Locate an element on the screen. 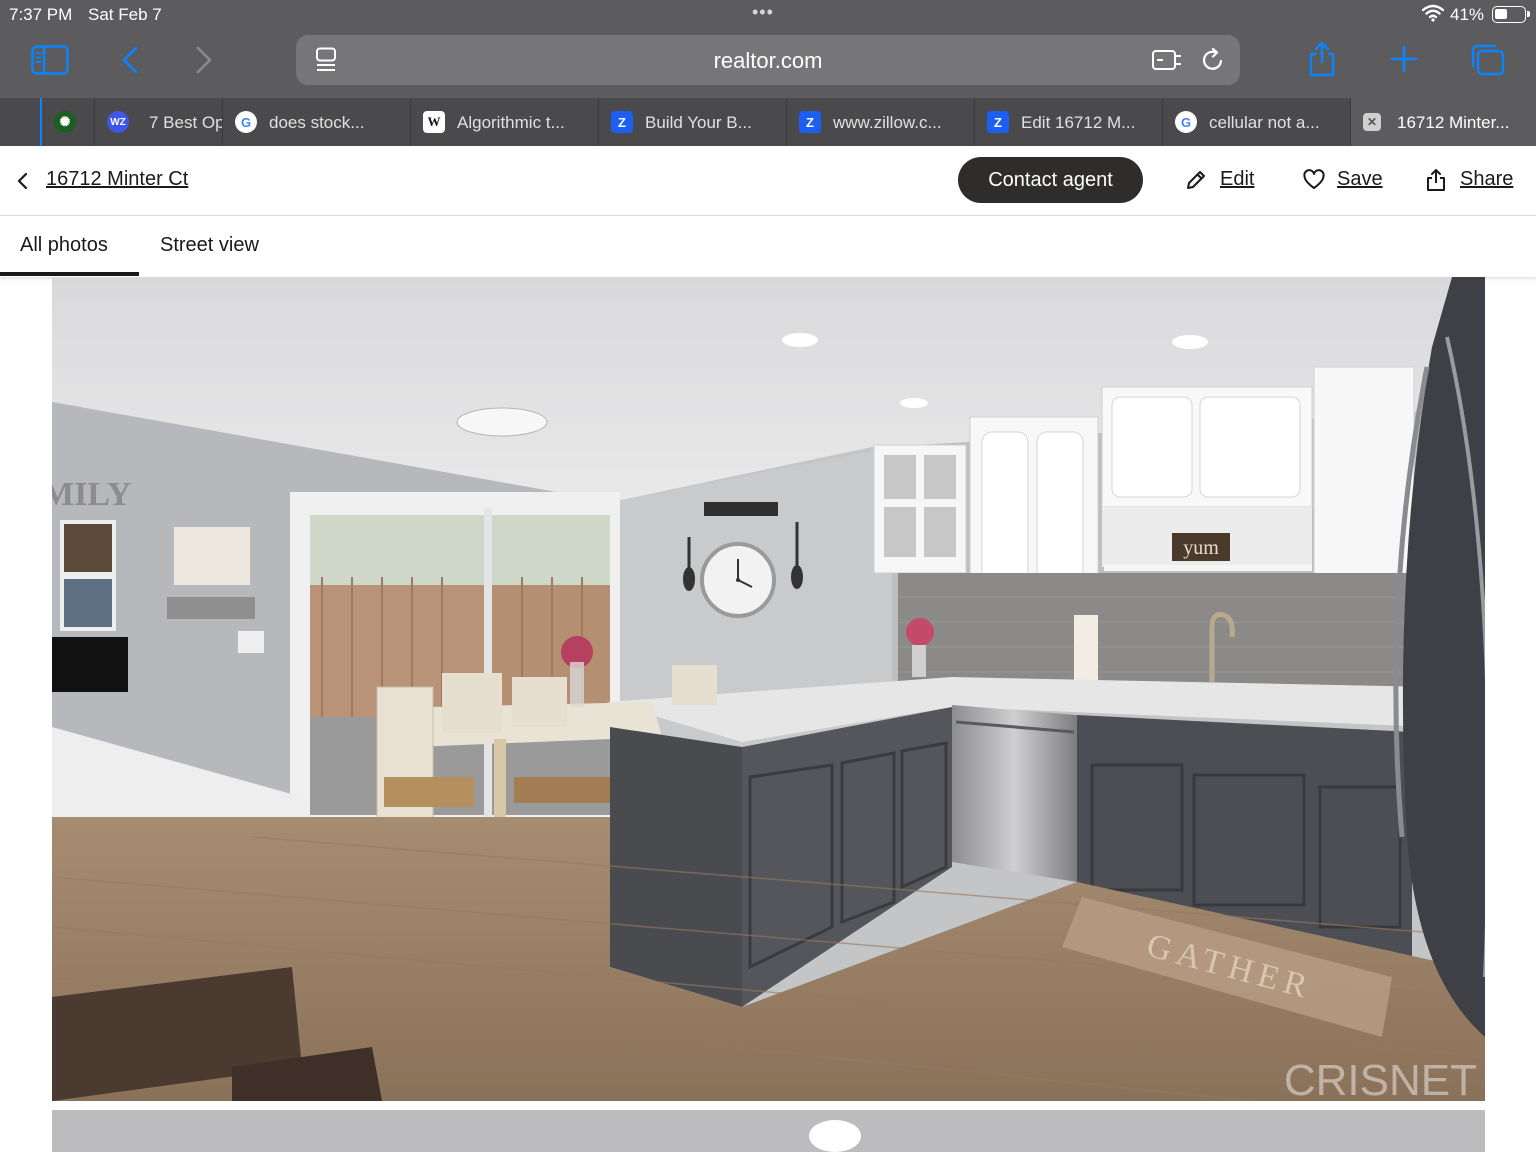 This screenshot has width=1536, height=1152. forward-icon is located at coordinates (204, 60).